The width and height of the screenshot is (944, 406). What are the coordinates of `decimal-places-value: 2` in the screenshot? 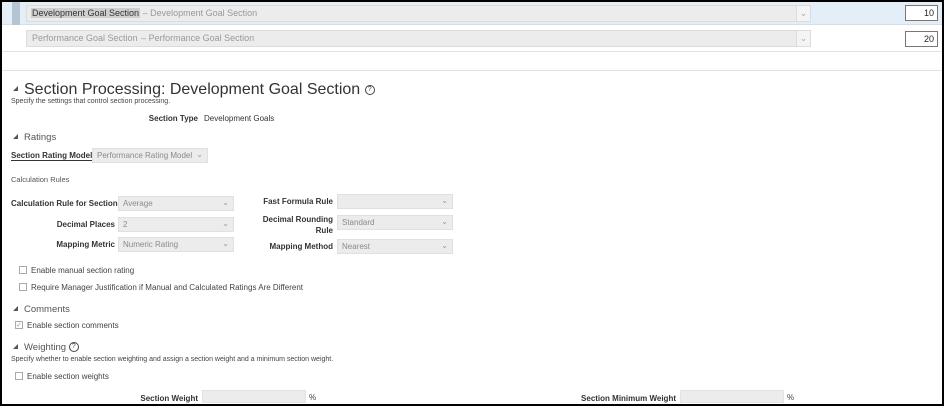 It's located at (125, 224).